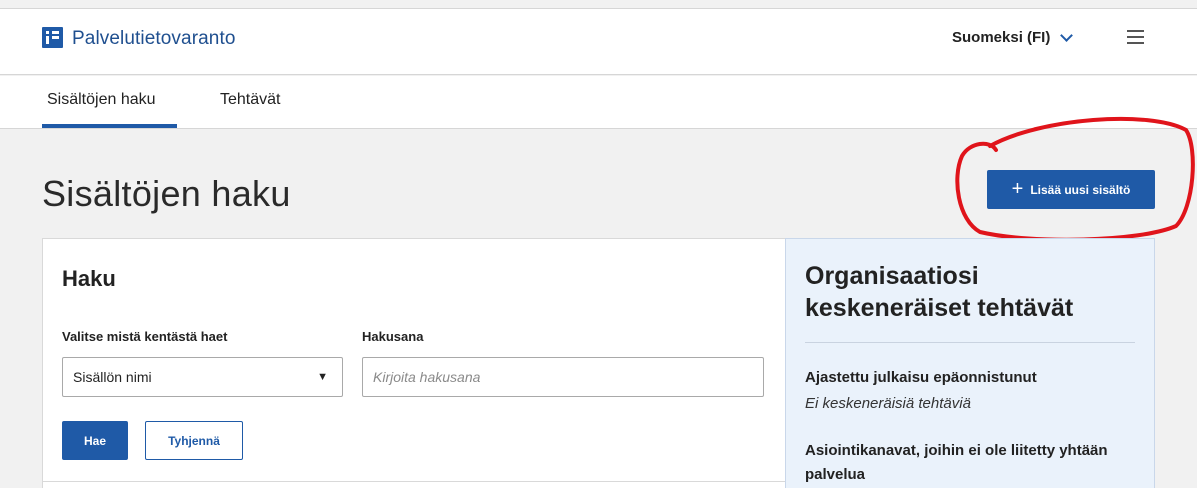 The width and height of the screenshot is (1197, 488). I want to click on hamburger-menu-icon, so click(1135, 37).